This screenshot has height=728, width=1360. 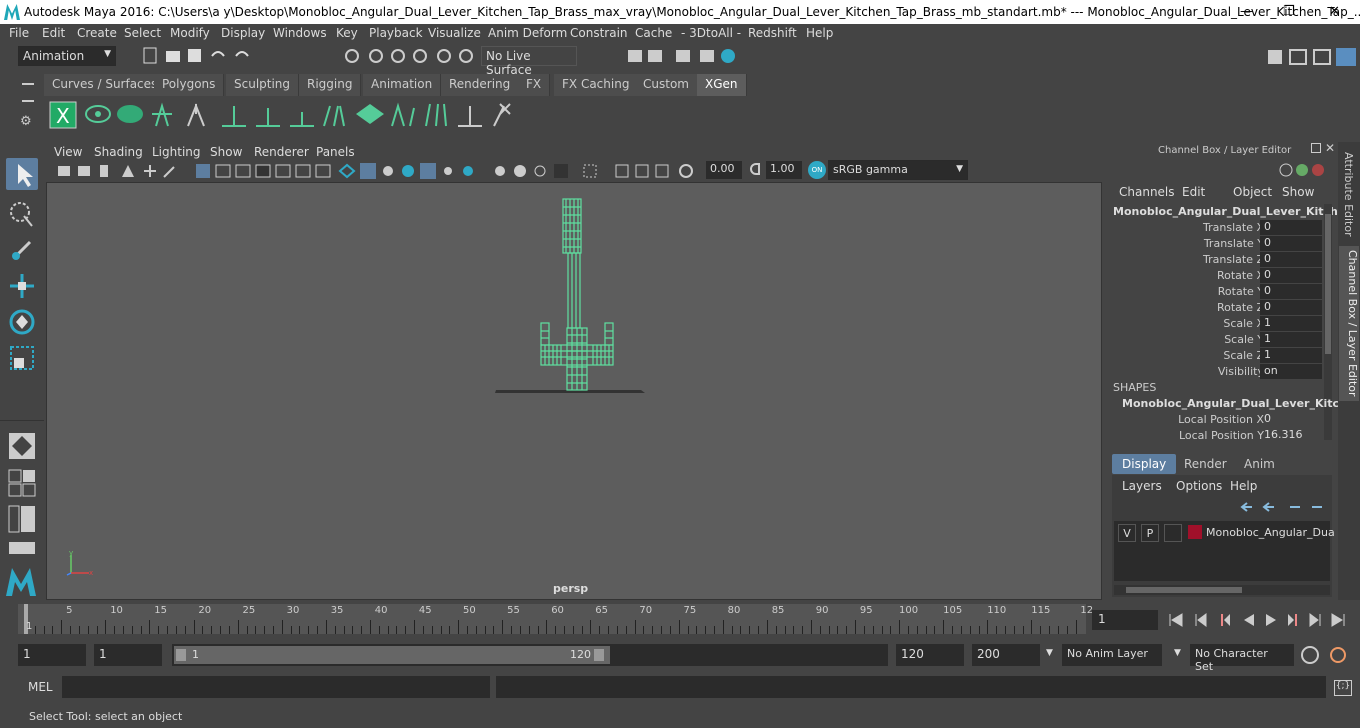 I want to click on range-slider-handle: 1 120, so click(x=392, y=655).